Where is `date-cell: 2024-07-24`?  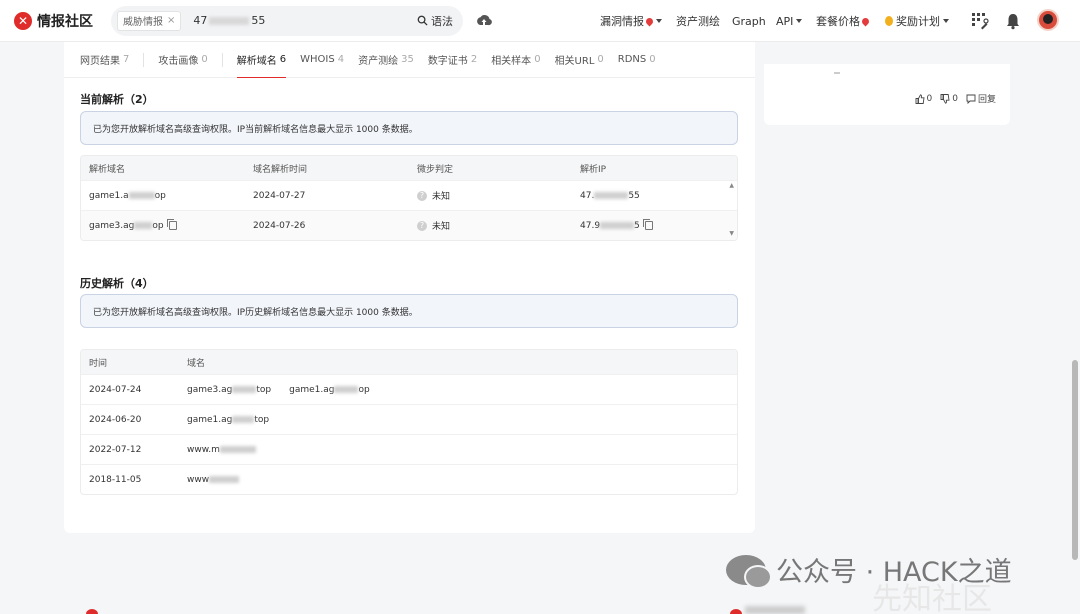 date-cell: 2024-07-24 is located at coordinates (115, 389).